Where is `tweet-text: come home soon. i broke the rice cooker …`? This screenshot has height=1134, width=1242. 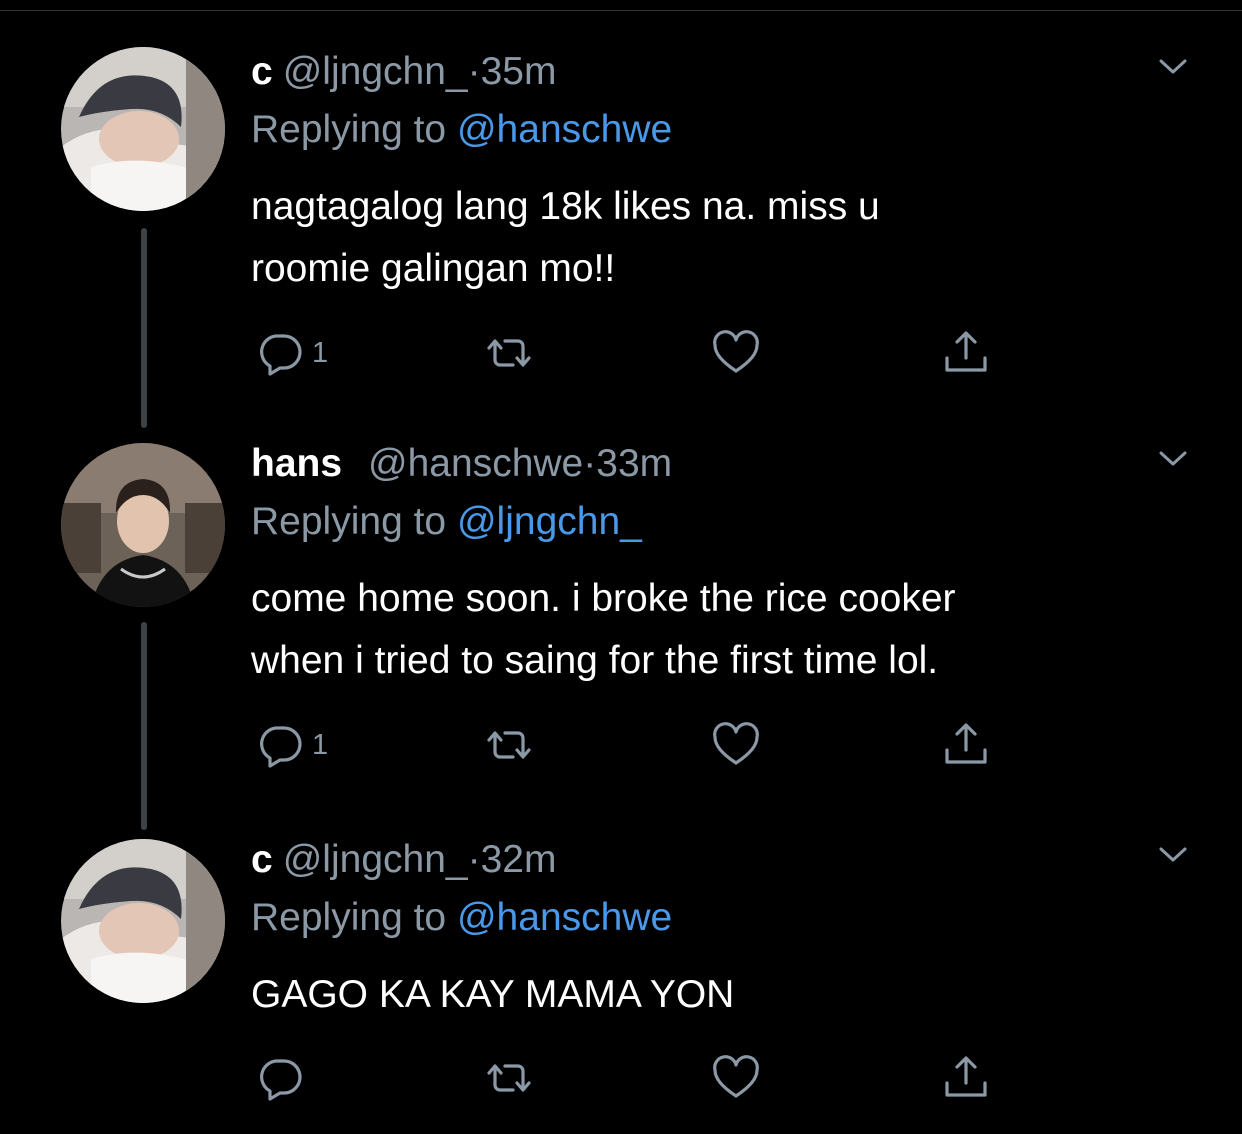 tweet-text: come home soon. i broke the rice cooker … is located at coordinates (716, 630).